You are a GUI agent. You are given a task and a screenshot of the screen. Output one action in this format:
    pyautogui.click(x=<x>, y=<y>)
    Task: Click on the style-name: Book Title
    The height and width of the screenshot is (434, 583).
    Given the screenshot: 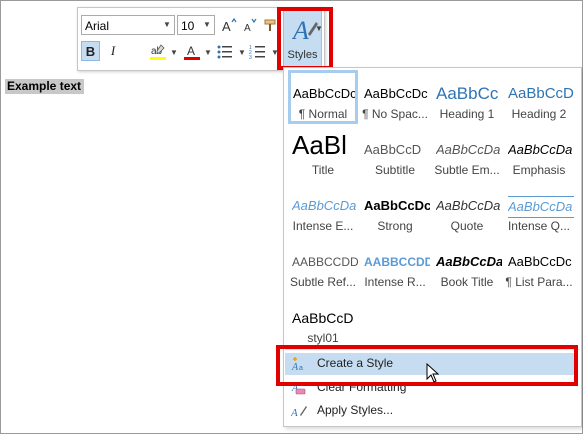 What is the action you would take?
    pyautogui.click(x=467, y=282)
    